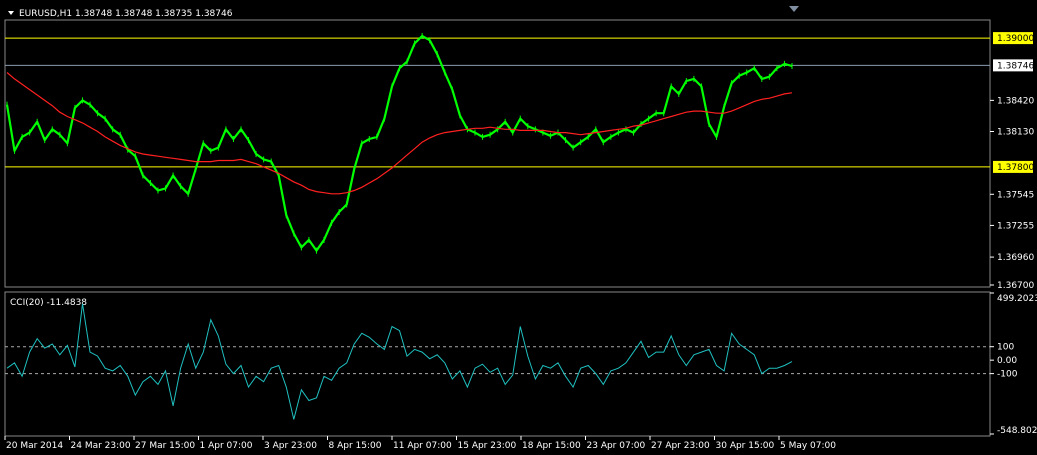 The width and height of the screenshot is (1037, 455). Describe the element at coordinates (48, 303) in the screenshot. I see `cci-title: CCI(20) -11.4838` at that location.